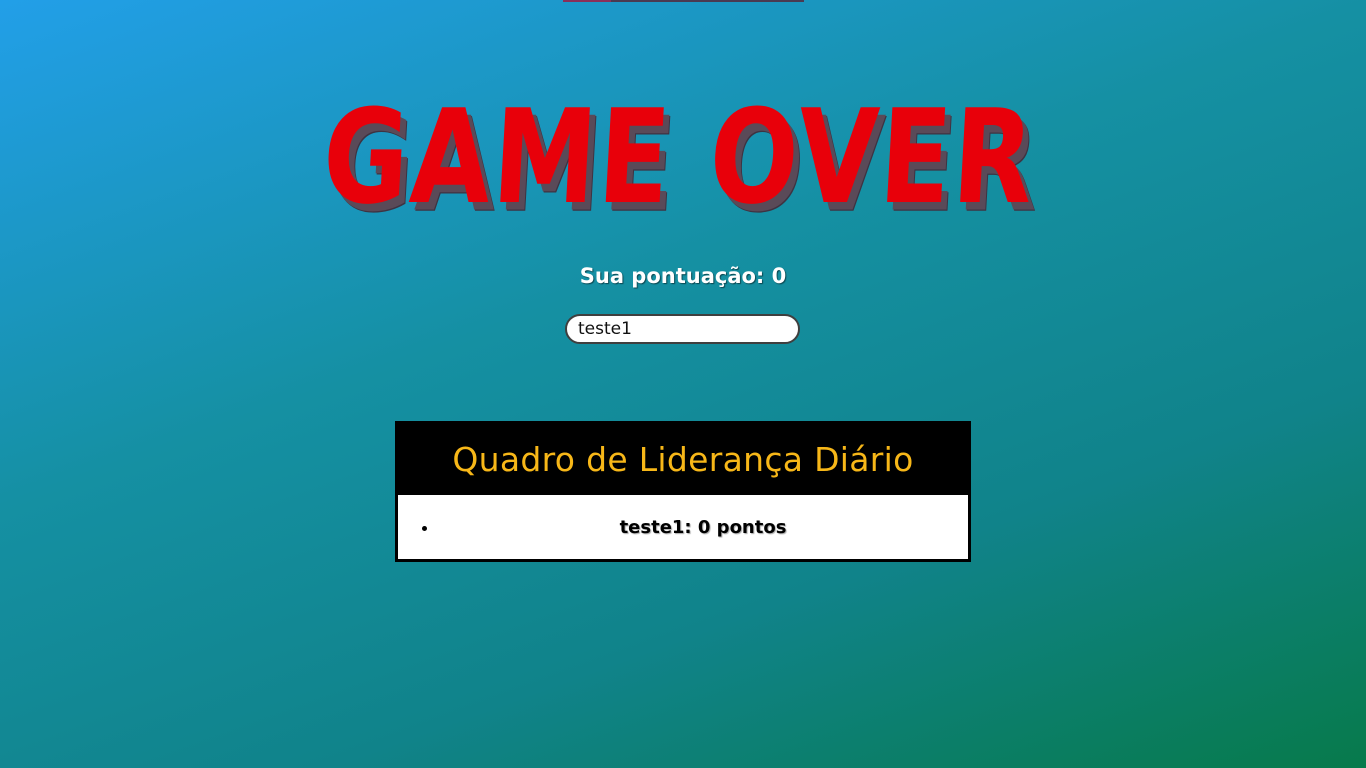 This screenshot has width=1366, height=768. What do you see at coordinates (682, 329) in the screenshot?
I see `player-name-input` at bounding box center [682, 329].